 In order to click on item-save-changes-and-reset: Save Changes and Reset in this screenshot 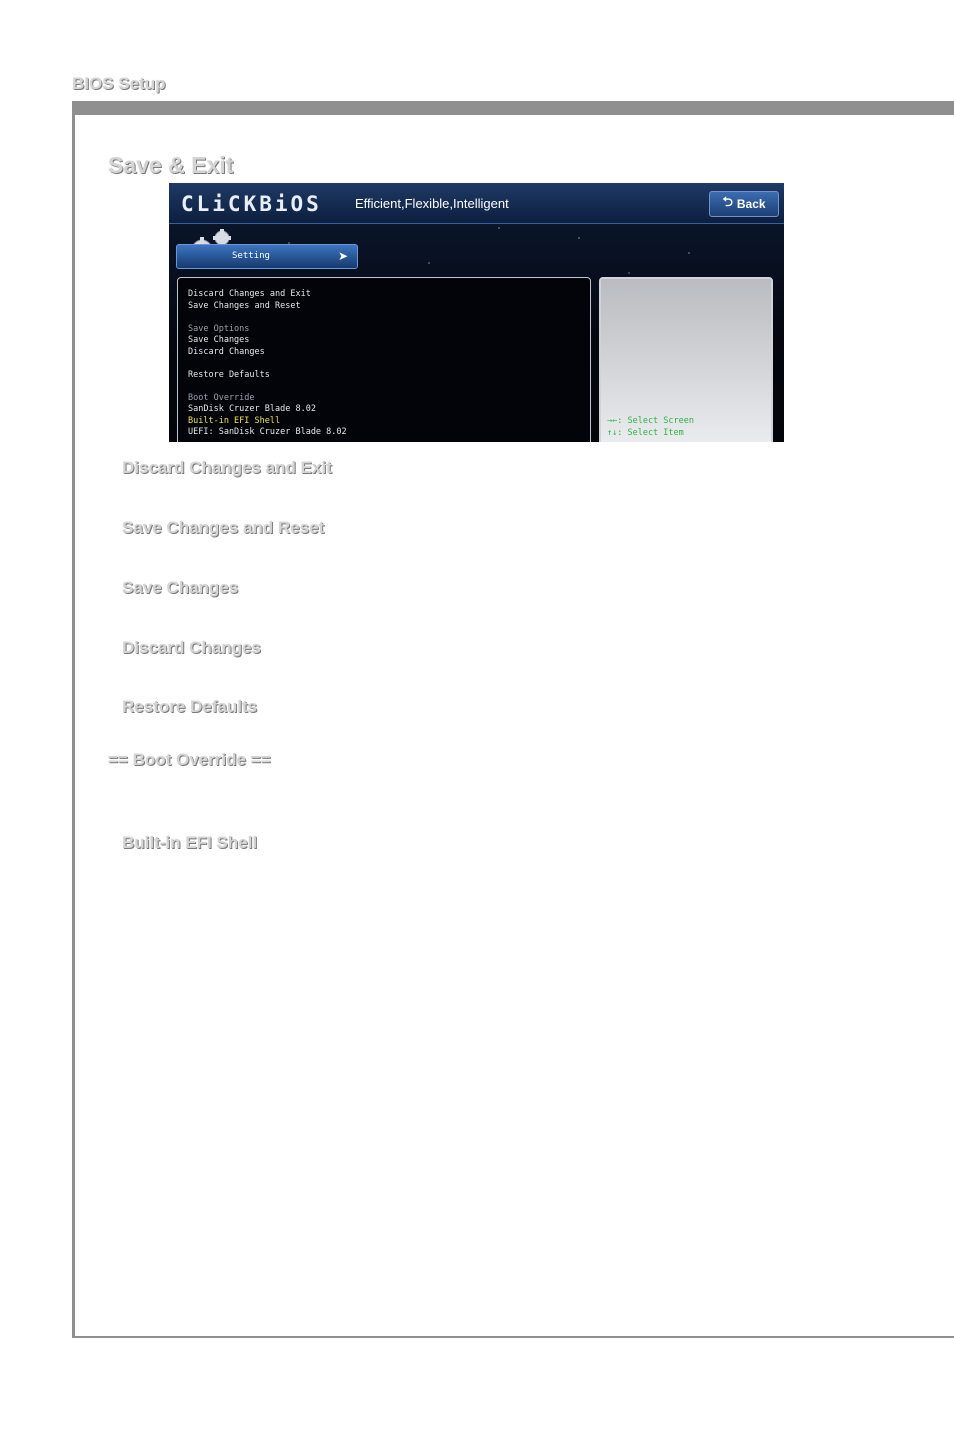, I will do `click(223, 527)`.